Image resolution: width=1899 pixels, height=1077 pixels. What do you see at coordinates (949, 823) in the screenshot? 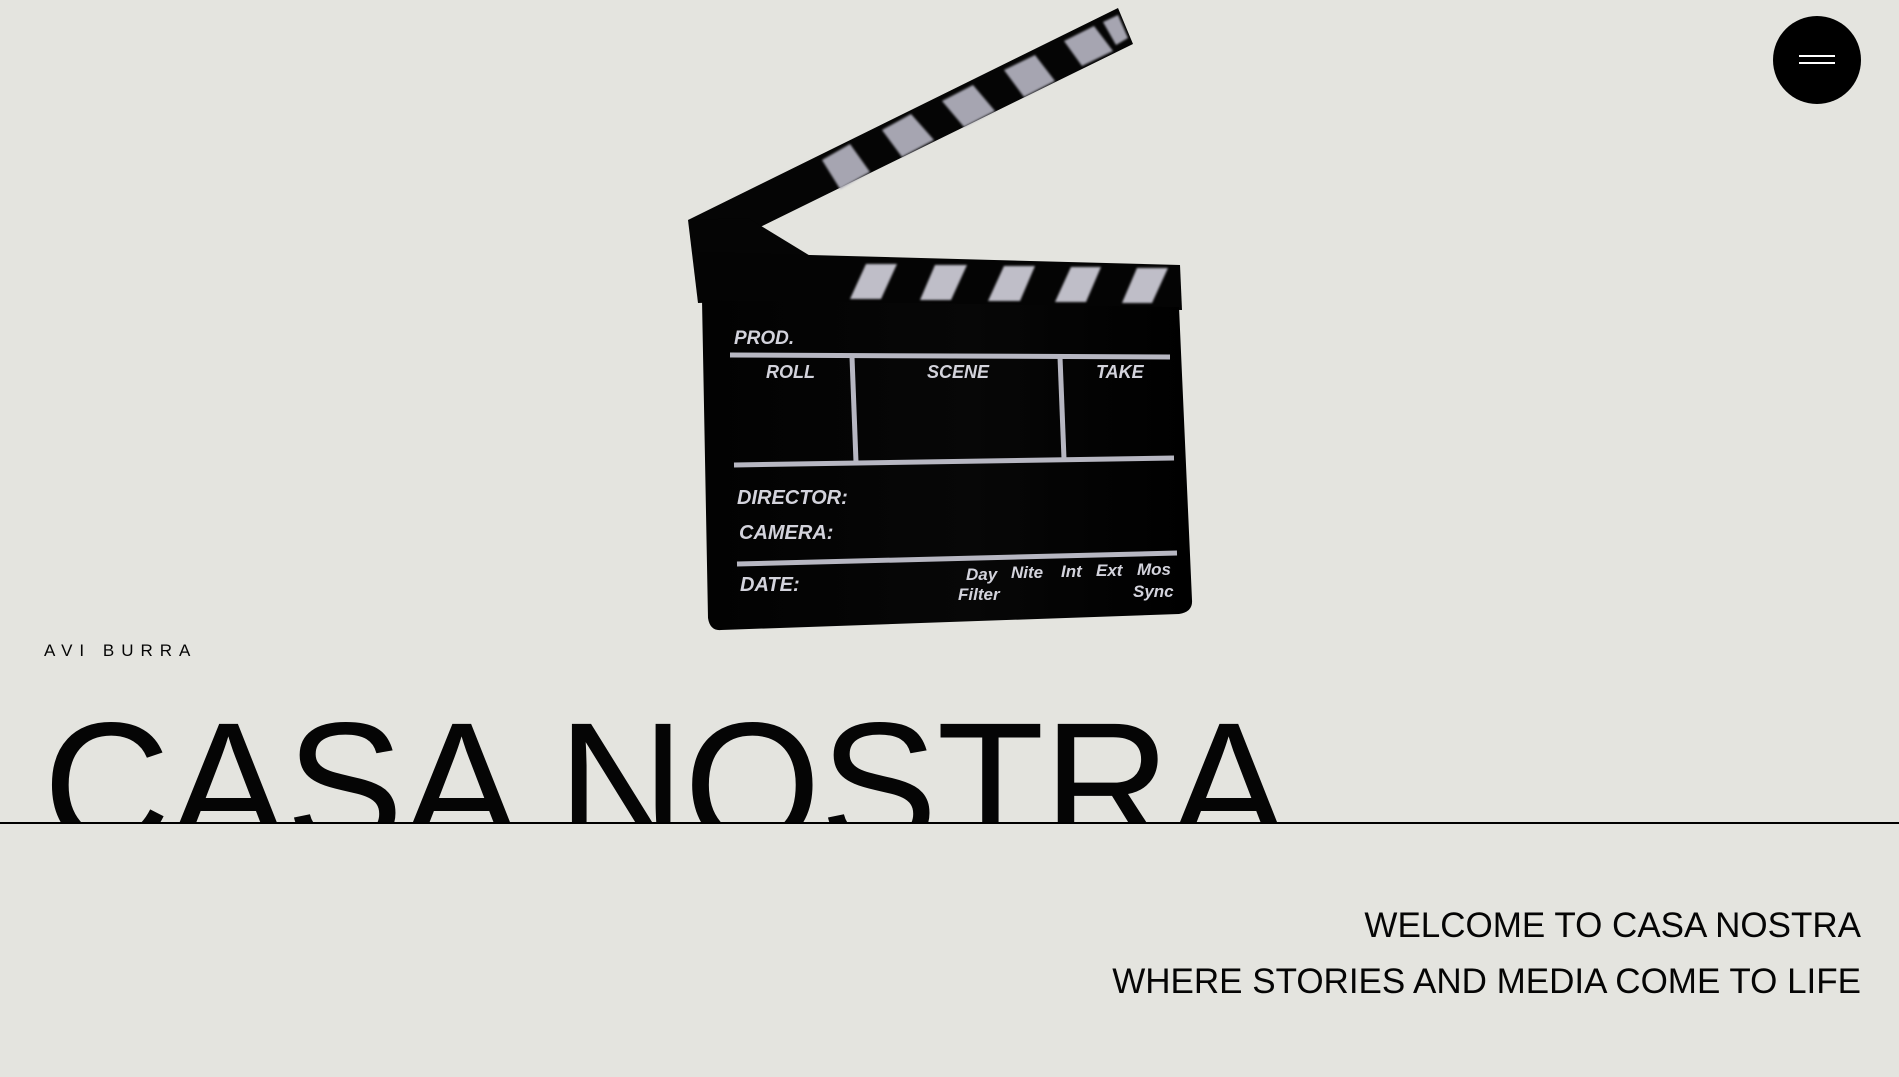
I see `horizontal-divider` at bounding box center [949, 823].